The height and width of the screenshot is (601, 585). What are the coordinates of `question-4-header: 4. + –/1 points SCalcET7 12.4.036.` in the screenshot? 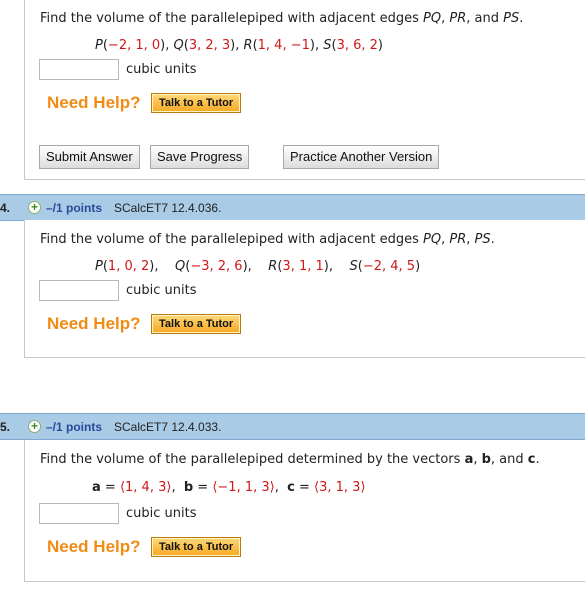 It's located at (292, 207).